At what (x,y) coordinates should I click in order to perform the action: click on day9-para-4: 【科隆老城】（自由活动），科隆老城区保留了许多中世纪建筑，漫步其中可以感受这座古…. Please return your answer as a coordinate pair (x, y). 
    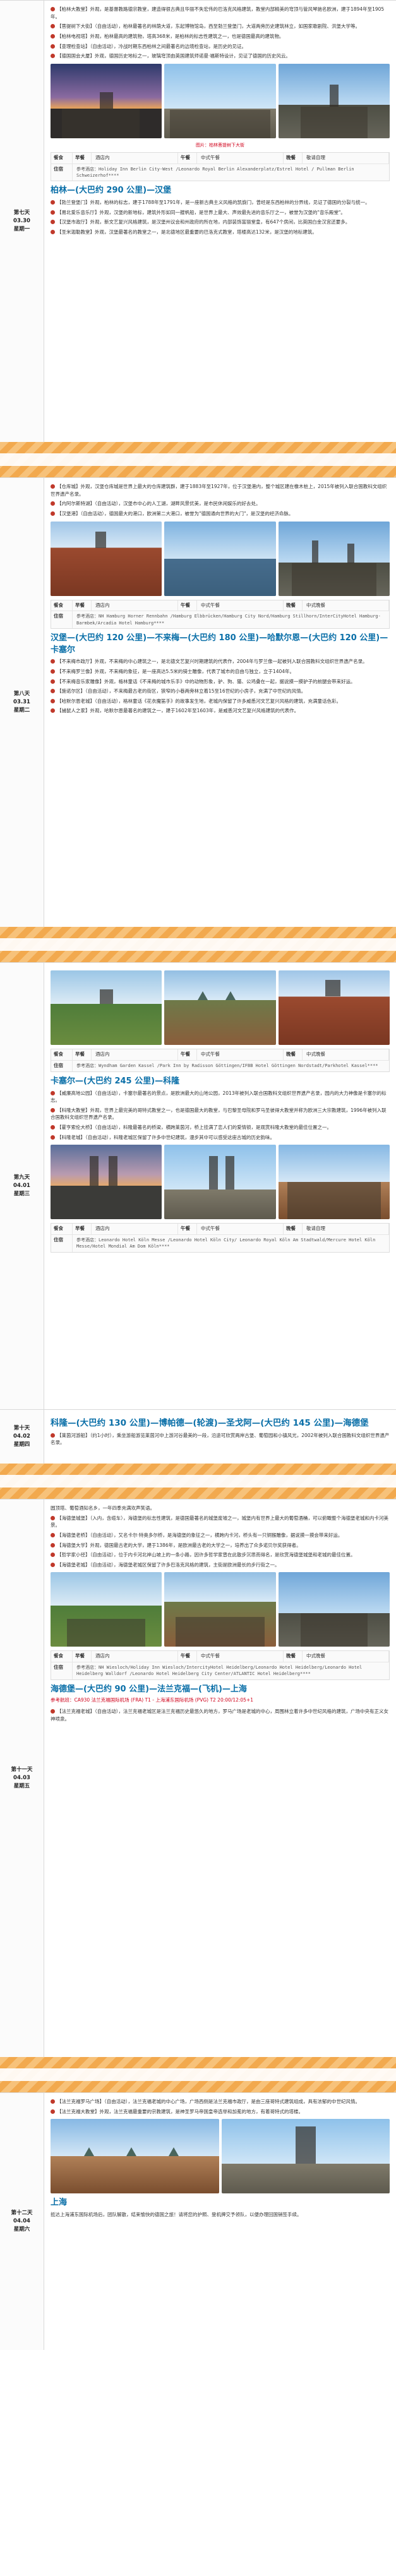
    Looking at the image, I should click on (220, 1138).